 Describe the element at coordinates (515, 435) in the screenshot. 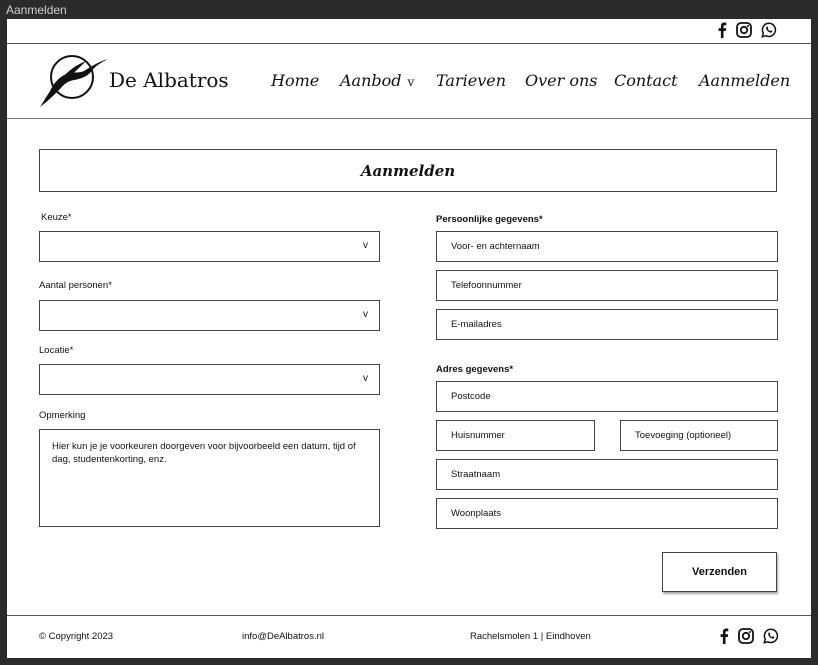

I see `huisnummer-input: Huisnummer` at that location.